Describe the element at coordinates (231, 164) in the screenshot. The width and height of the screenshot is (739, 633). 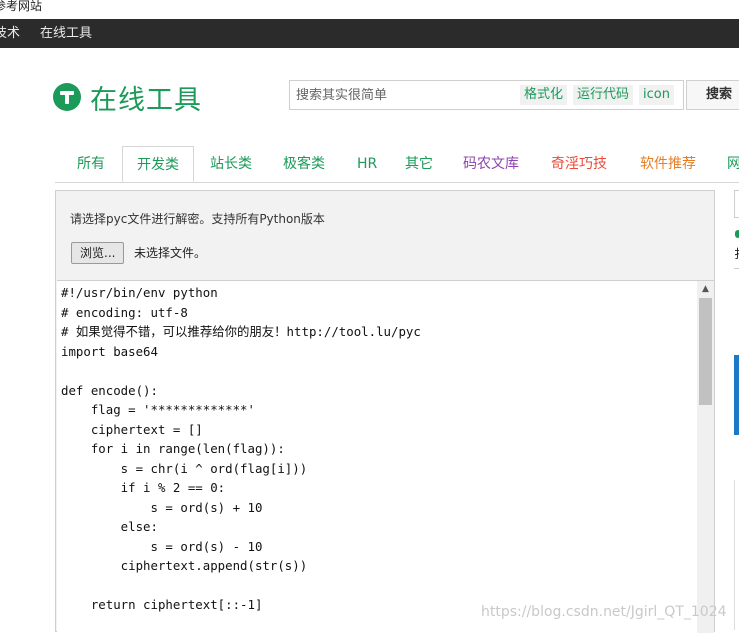
I see `tab-webmaster: 站长类` at that location.